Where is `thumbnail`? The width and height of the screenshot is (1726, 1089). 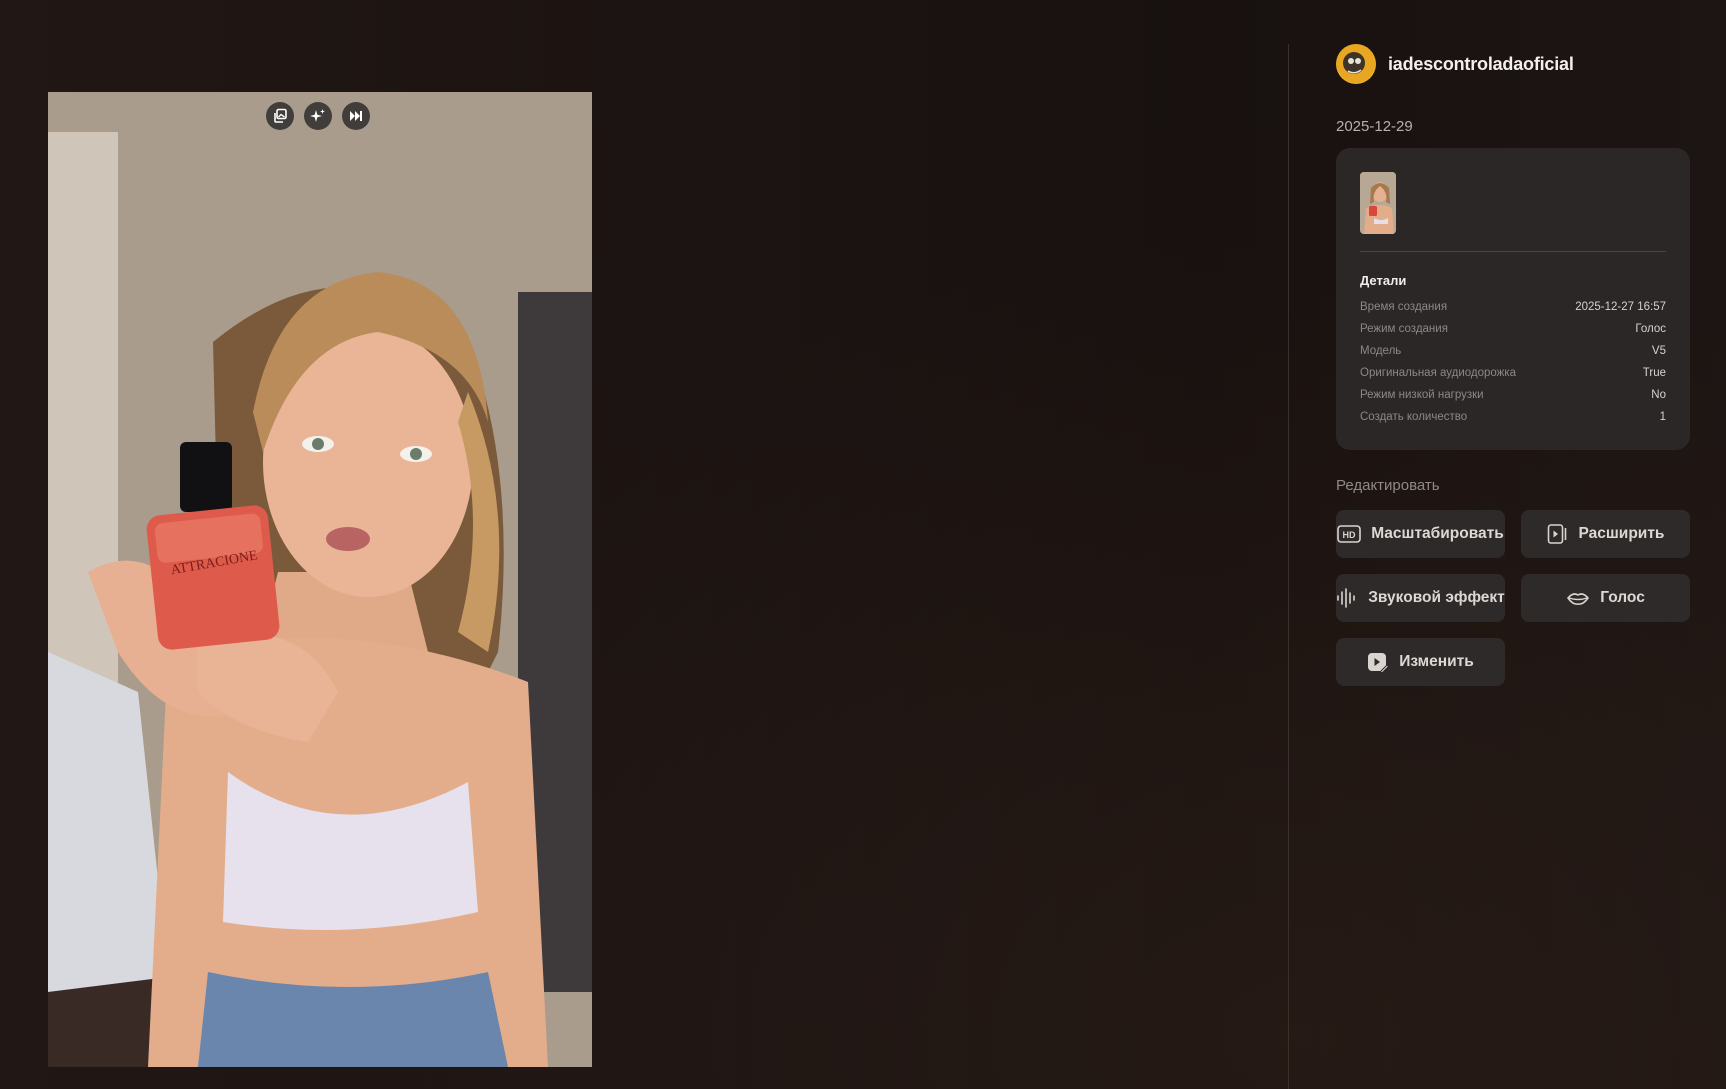
thumbnail is located at coordinates (1378, 203).